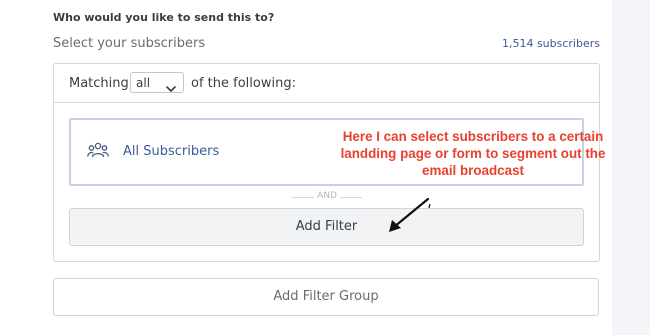 Image resolution: width=650 pixels, height=335 pixels. What do you see at coordinates (157, 82) in the screenshot?
I see `match-mode-select: all` at bounding box center [157, 82].